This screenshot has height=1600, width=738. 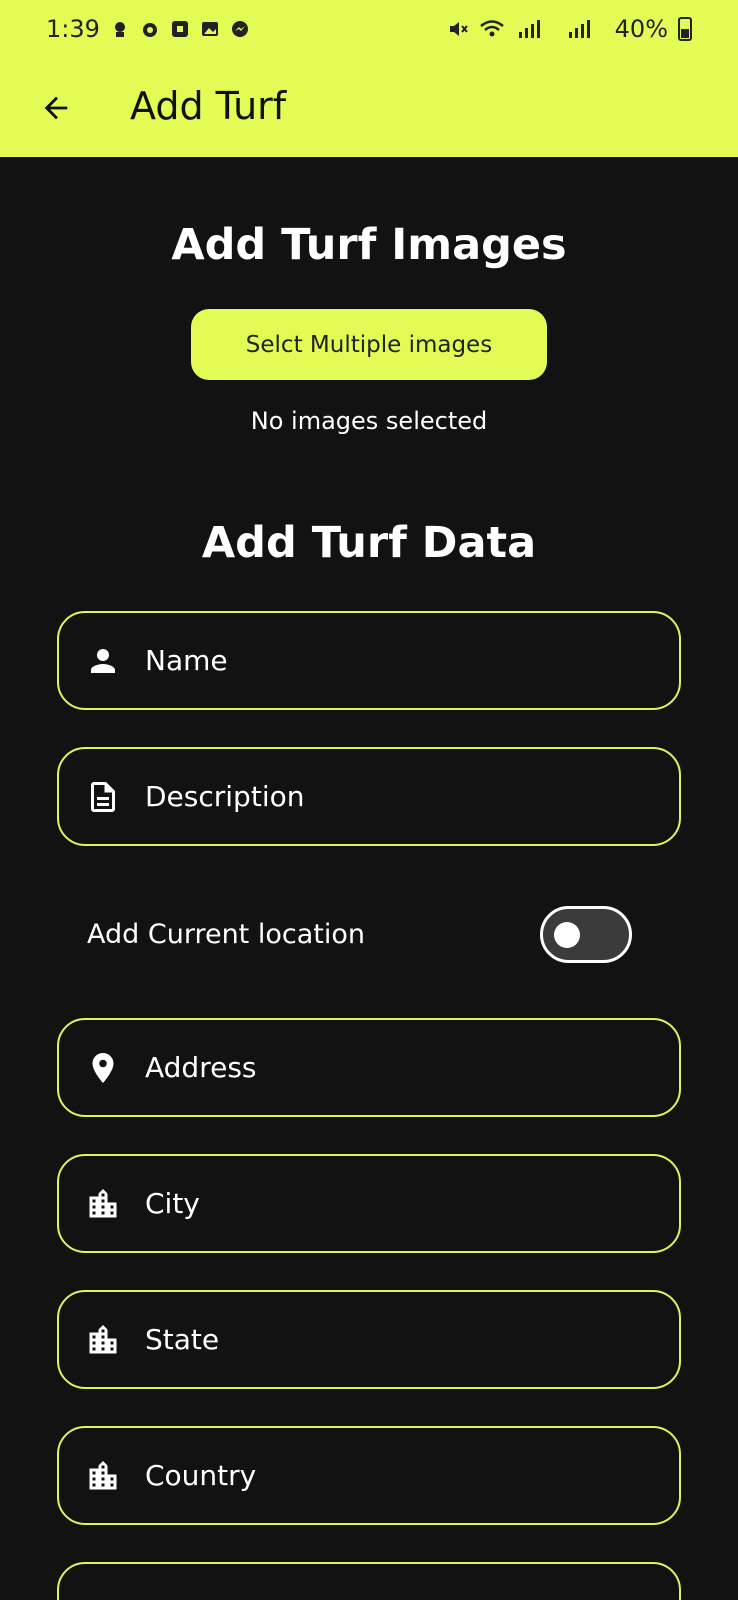 What do you see at coordinates (369, 543) in the screenshot?
I see `data-section-title: Add Turf Data` at bounding box center [369, 543].